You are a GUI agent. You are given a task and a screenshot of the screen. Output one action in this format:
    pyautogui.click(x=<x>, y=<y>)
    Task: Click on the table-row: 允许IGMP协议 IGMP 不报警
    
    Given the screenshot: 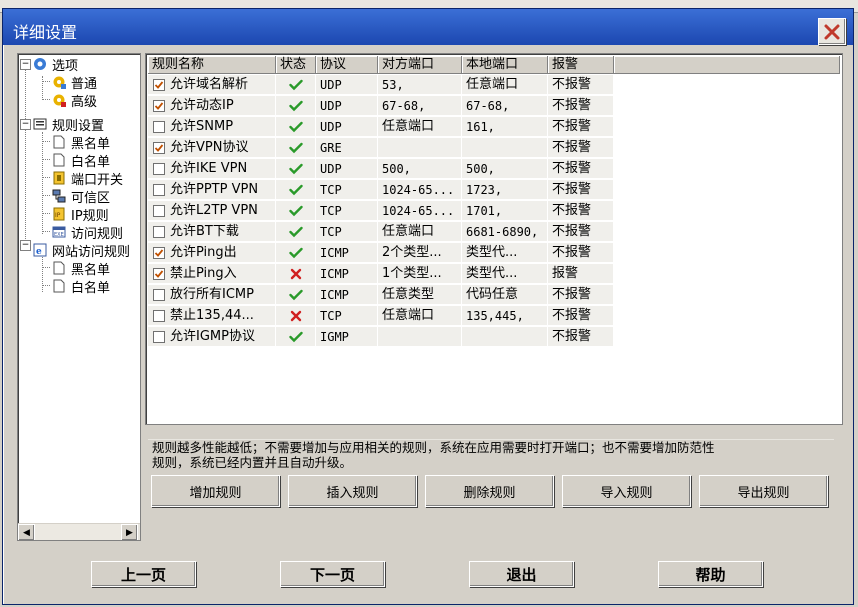 What is the action you would take?
    pyautogui.click(x=381, y=337)
    